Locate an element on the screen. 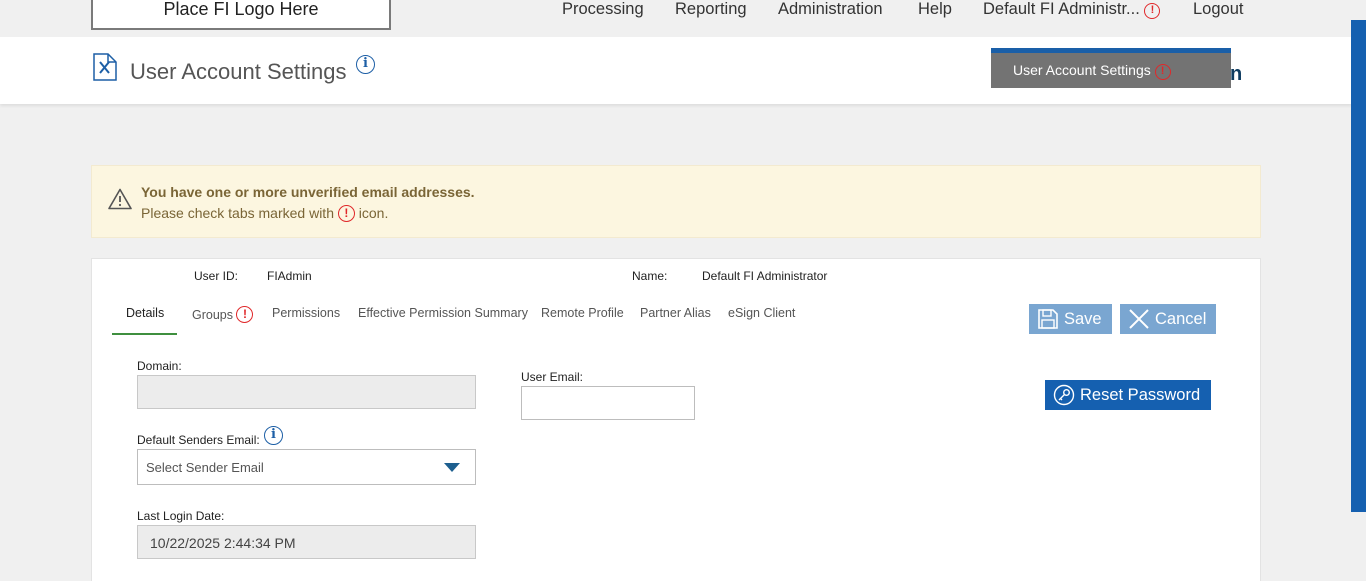 The width and height of the screenshot is (1366, 581). user-account-settings-tab: User Account Settings ! is located at coordinates (1111, 68).